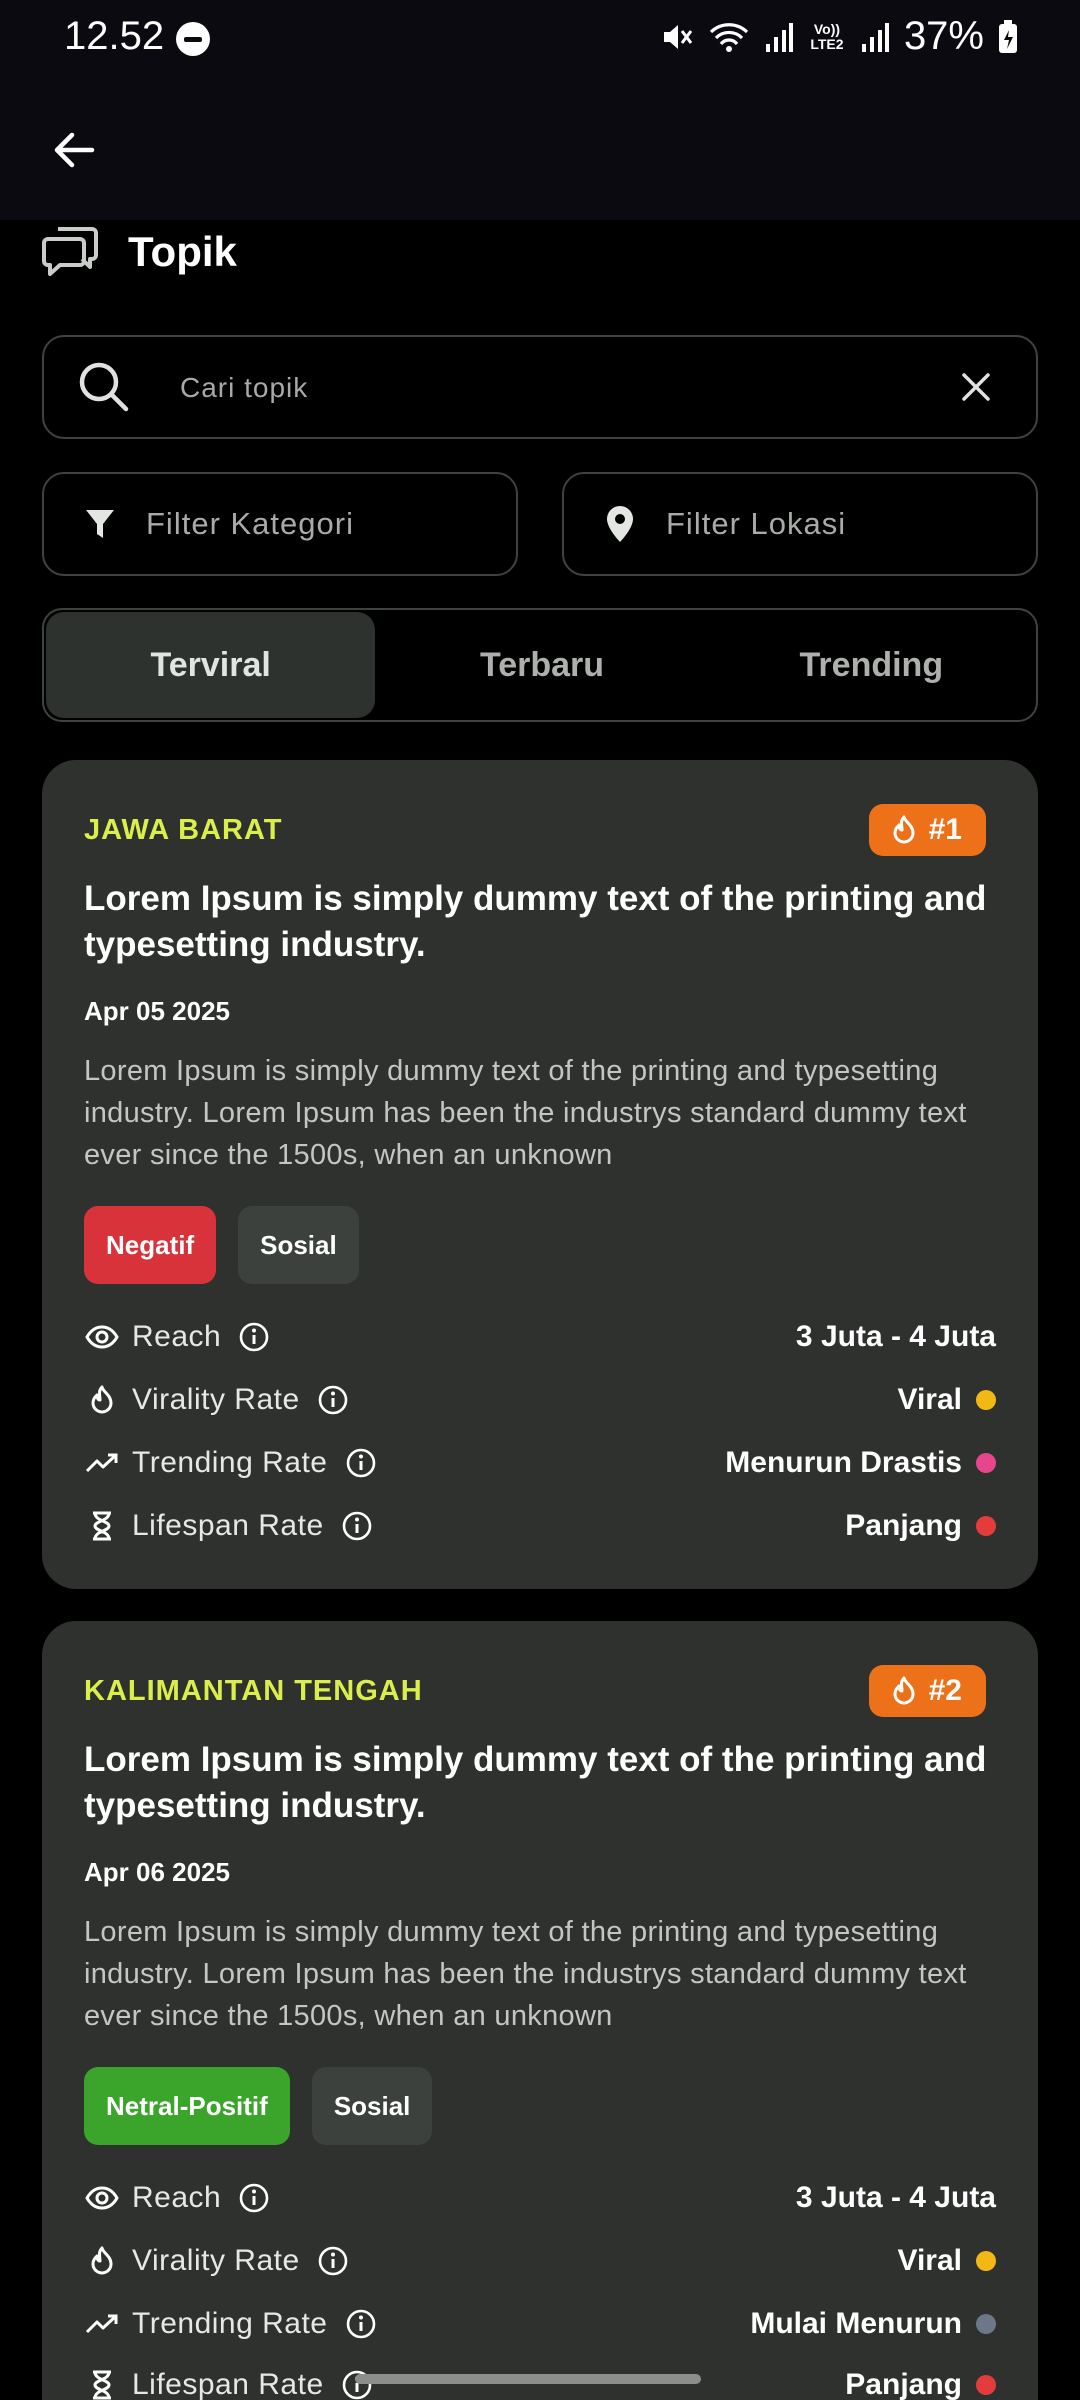  I want to click on search-bar, so click(540, 387).